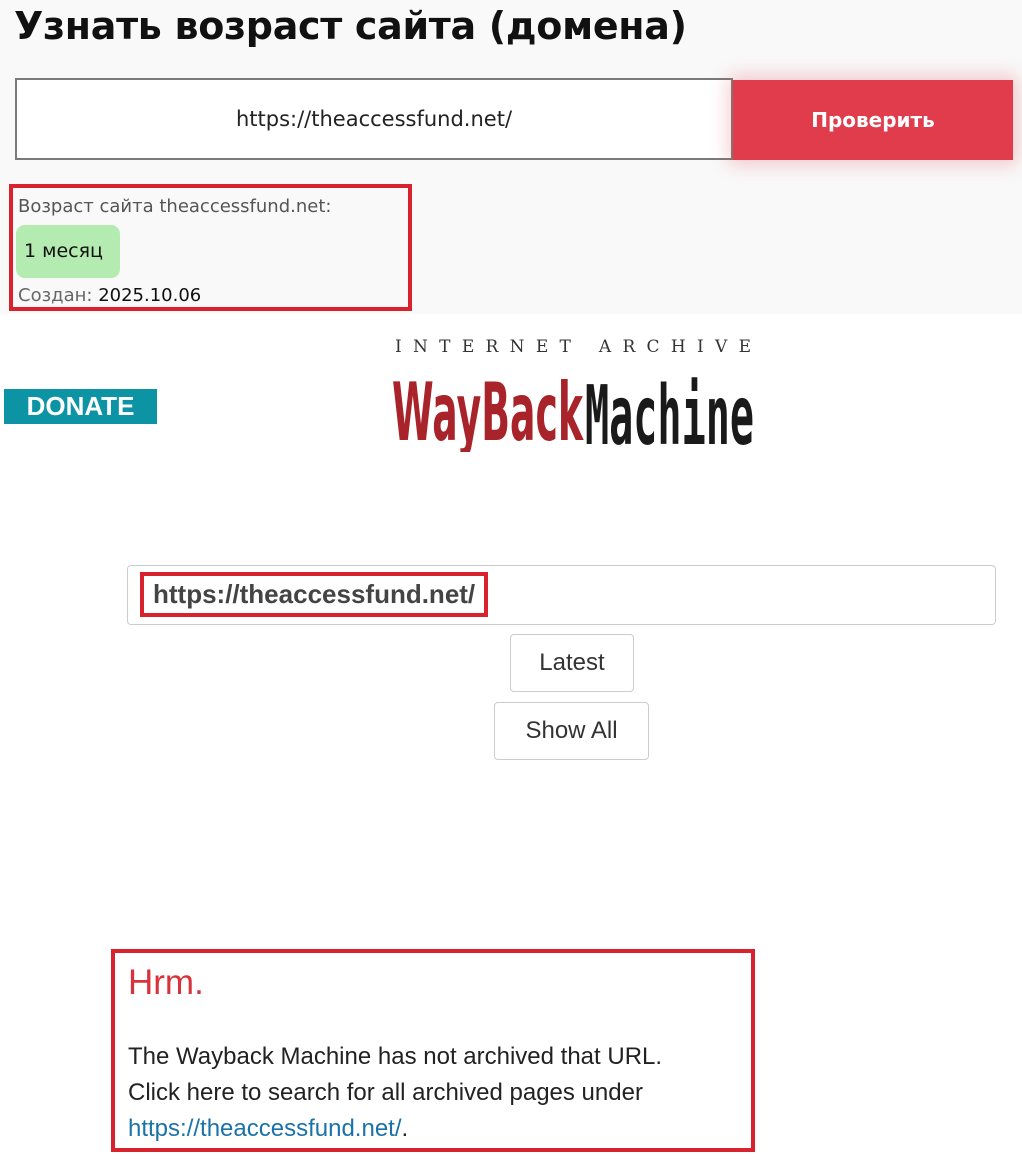 The height and width of the screenshot is (1166, 1022). What do you see at coordinates (573, 347) in the screenshot?
I see `logo-top-text: INTERNET ARCHIVE` at bounding box center [573, 347].